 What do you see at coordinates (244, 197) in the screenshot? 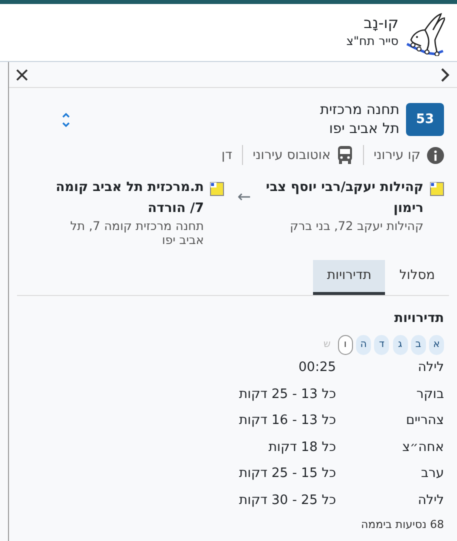
I see `arrow-icon: ←` at bounding box center [244, 197].